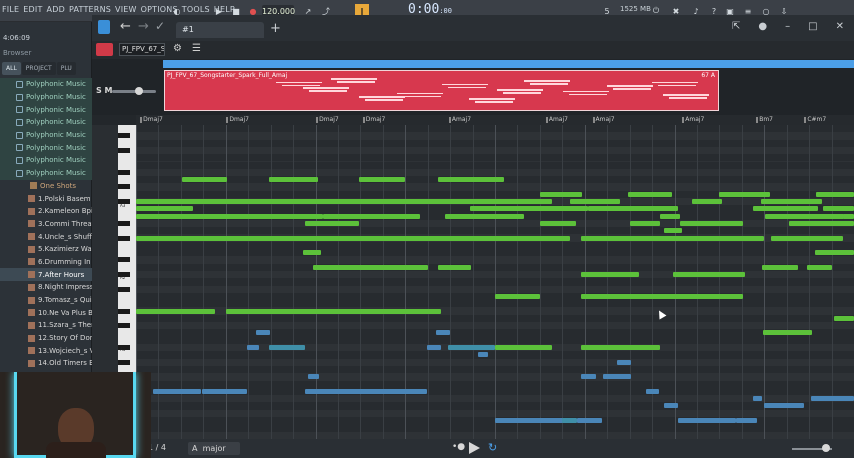 This screenshot has height=458, width=854. I want to click on browser-item: 2.Kameleon Bpi, so click(46, 211).